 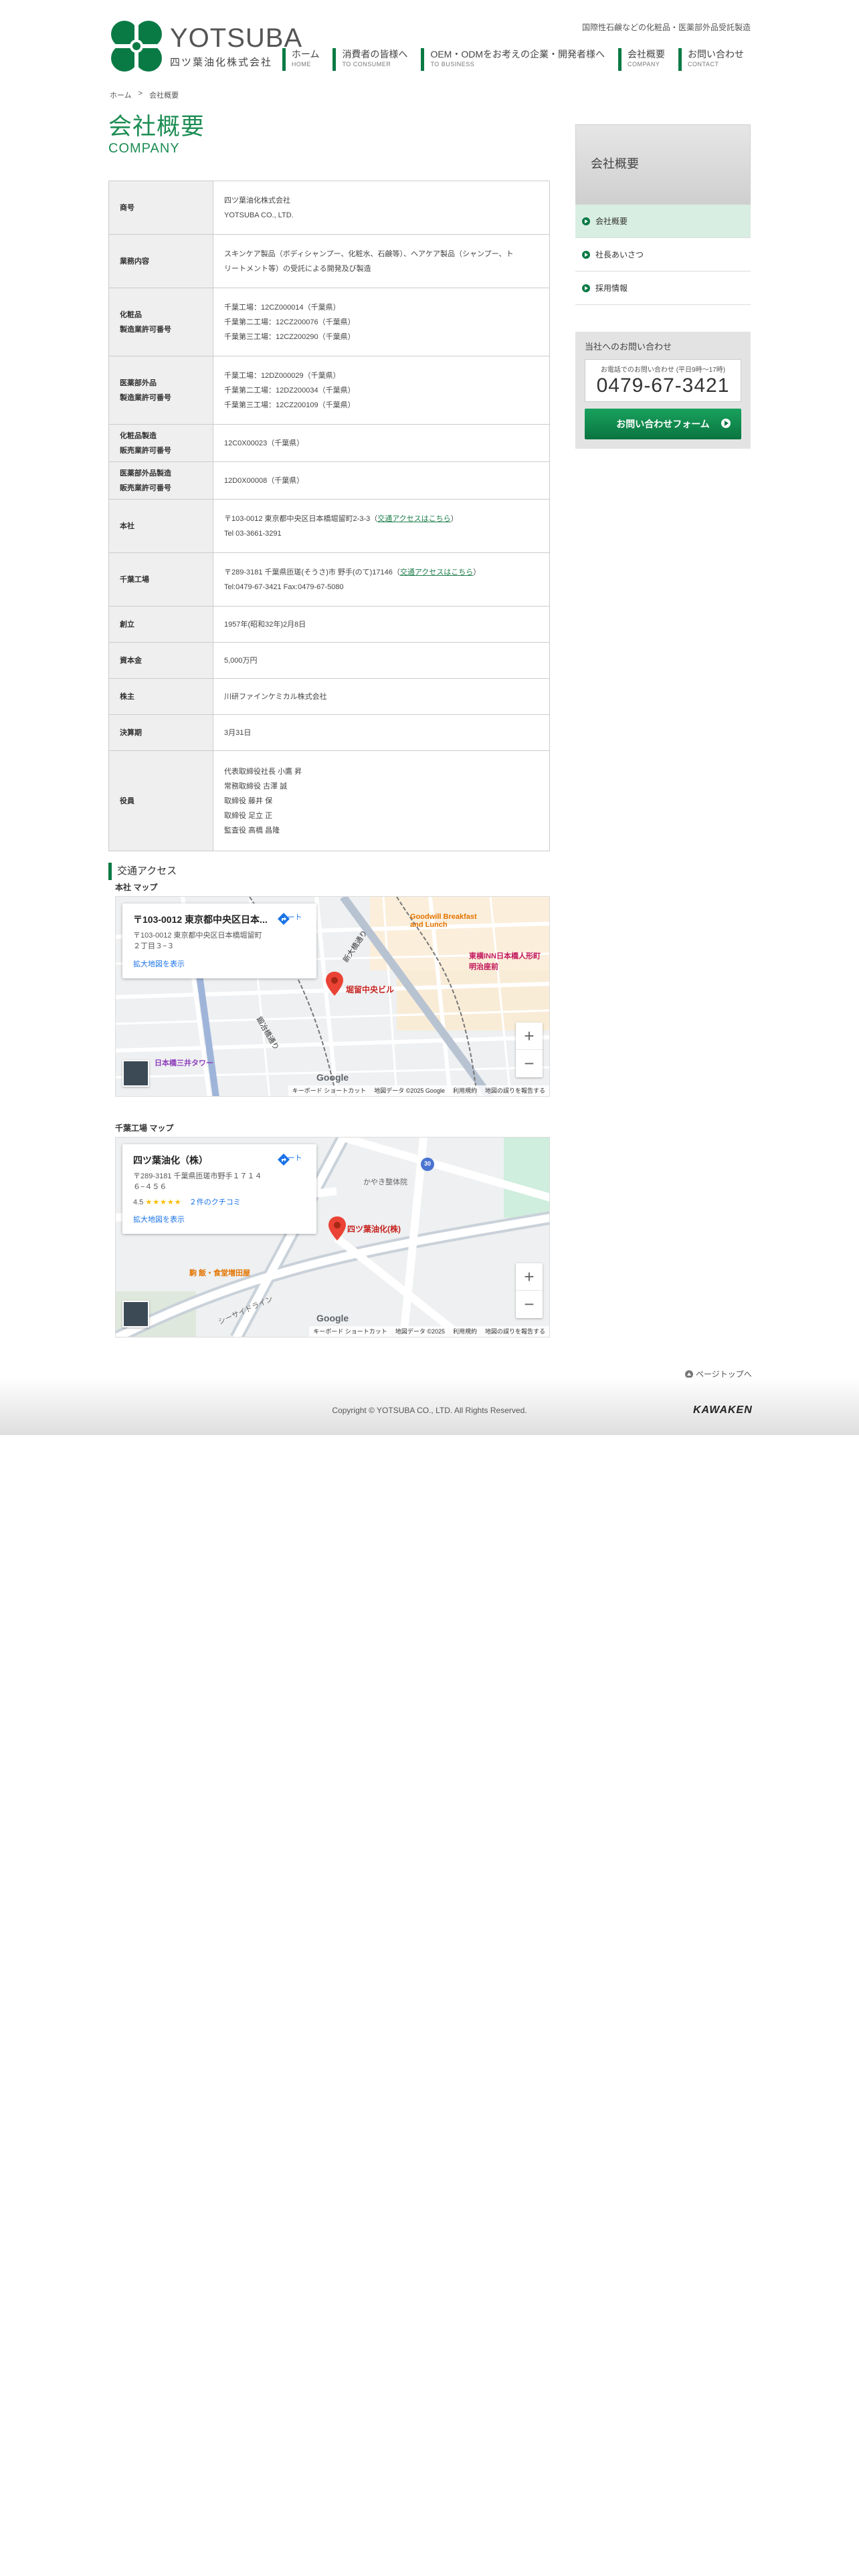 I want to click on nav-contact-label: お問い合わせ, so click(x=716, y=54).